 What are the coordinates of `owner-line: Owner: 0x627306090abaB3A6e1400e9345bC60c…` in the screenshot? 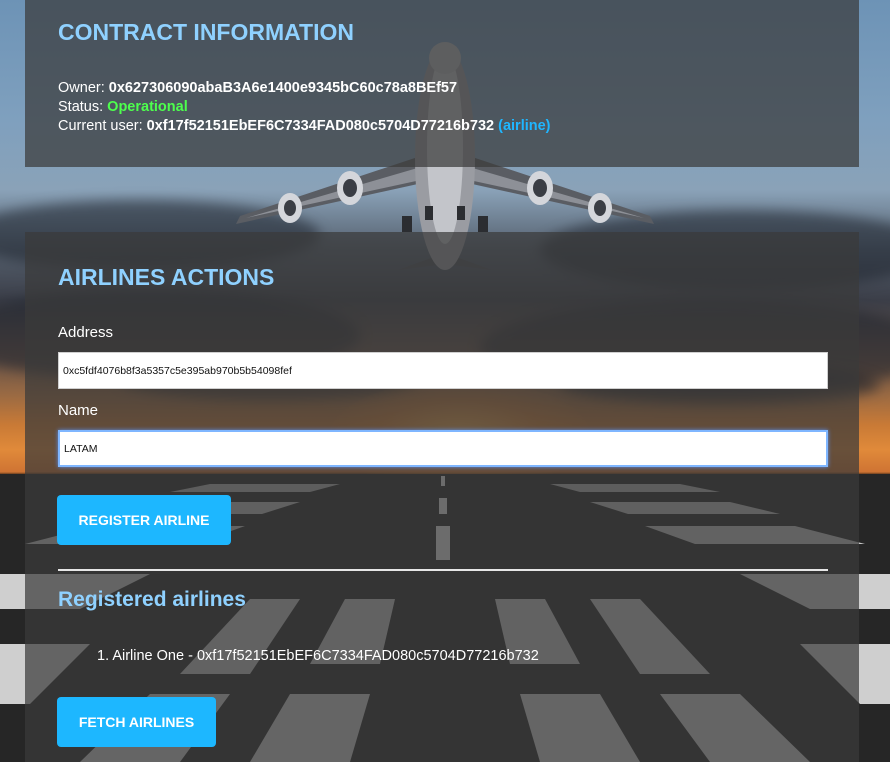 It's located at (257, 88).